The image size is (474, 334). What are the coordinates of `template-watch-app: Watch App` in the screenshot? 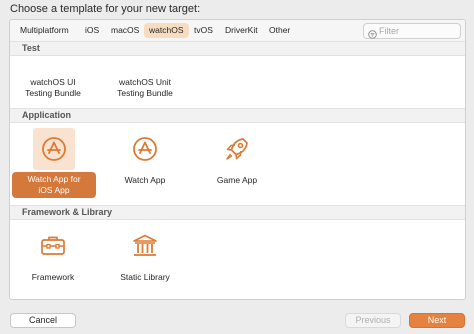 It's located at (145, 161).